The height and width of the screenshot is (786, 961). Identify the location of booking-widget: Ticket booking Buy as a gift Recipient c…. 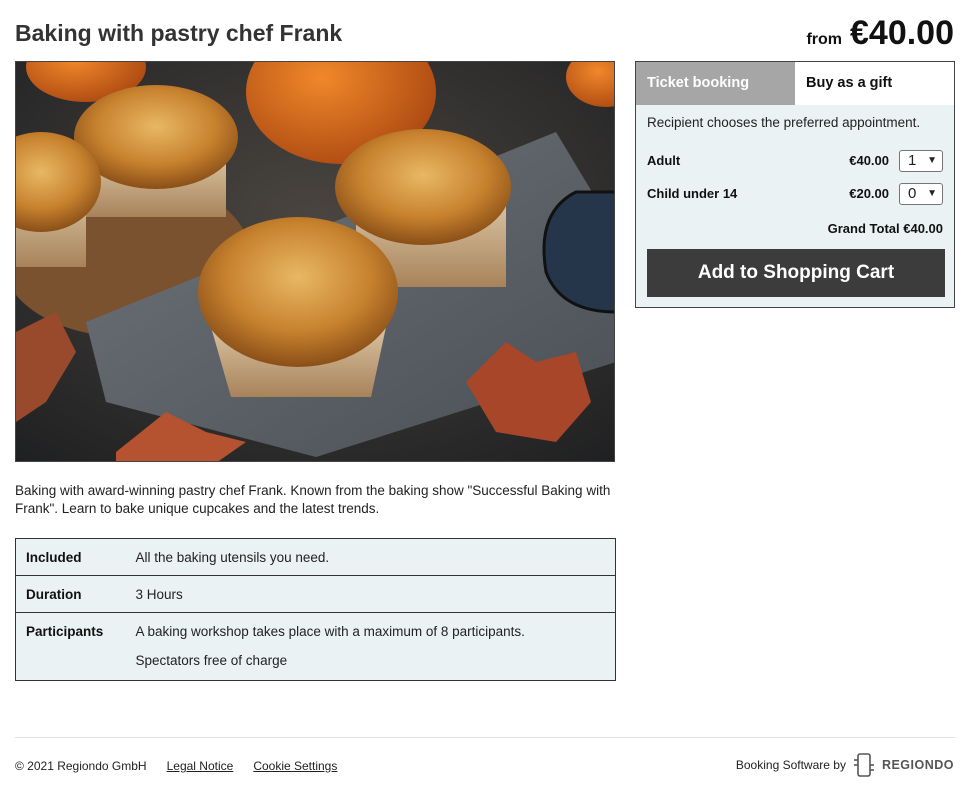
(795, 184).